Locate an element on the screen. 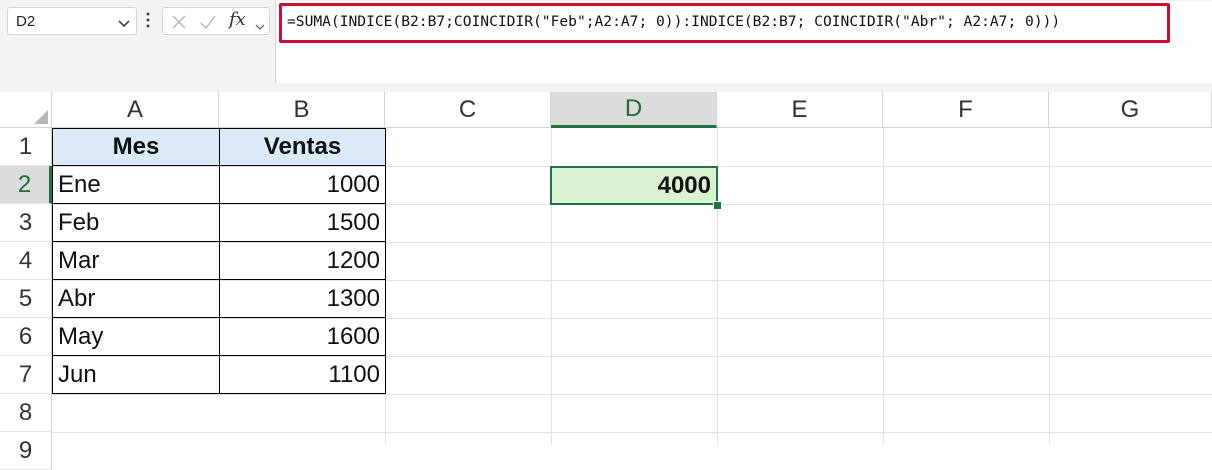 This screenshot has height=470, width=1212. row-header-3: 3 is located at coordinates (26, 223).